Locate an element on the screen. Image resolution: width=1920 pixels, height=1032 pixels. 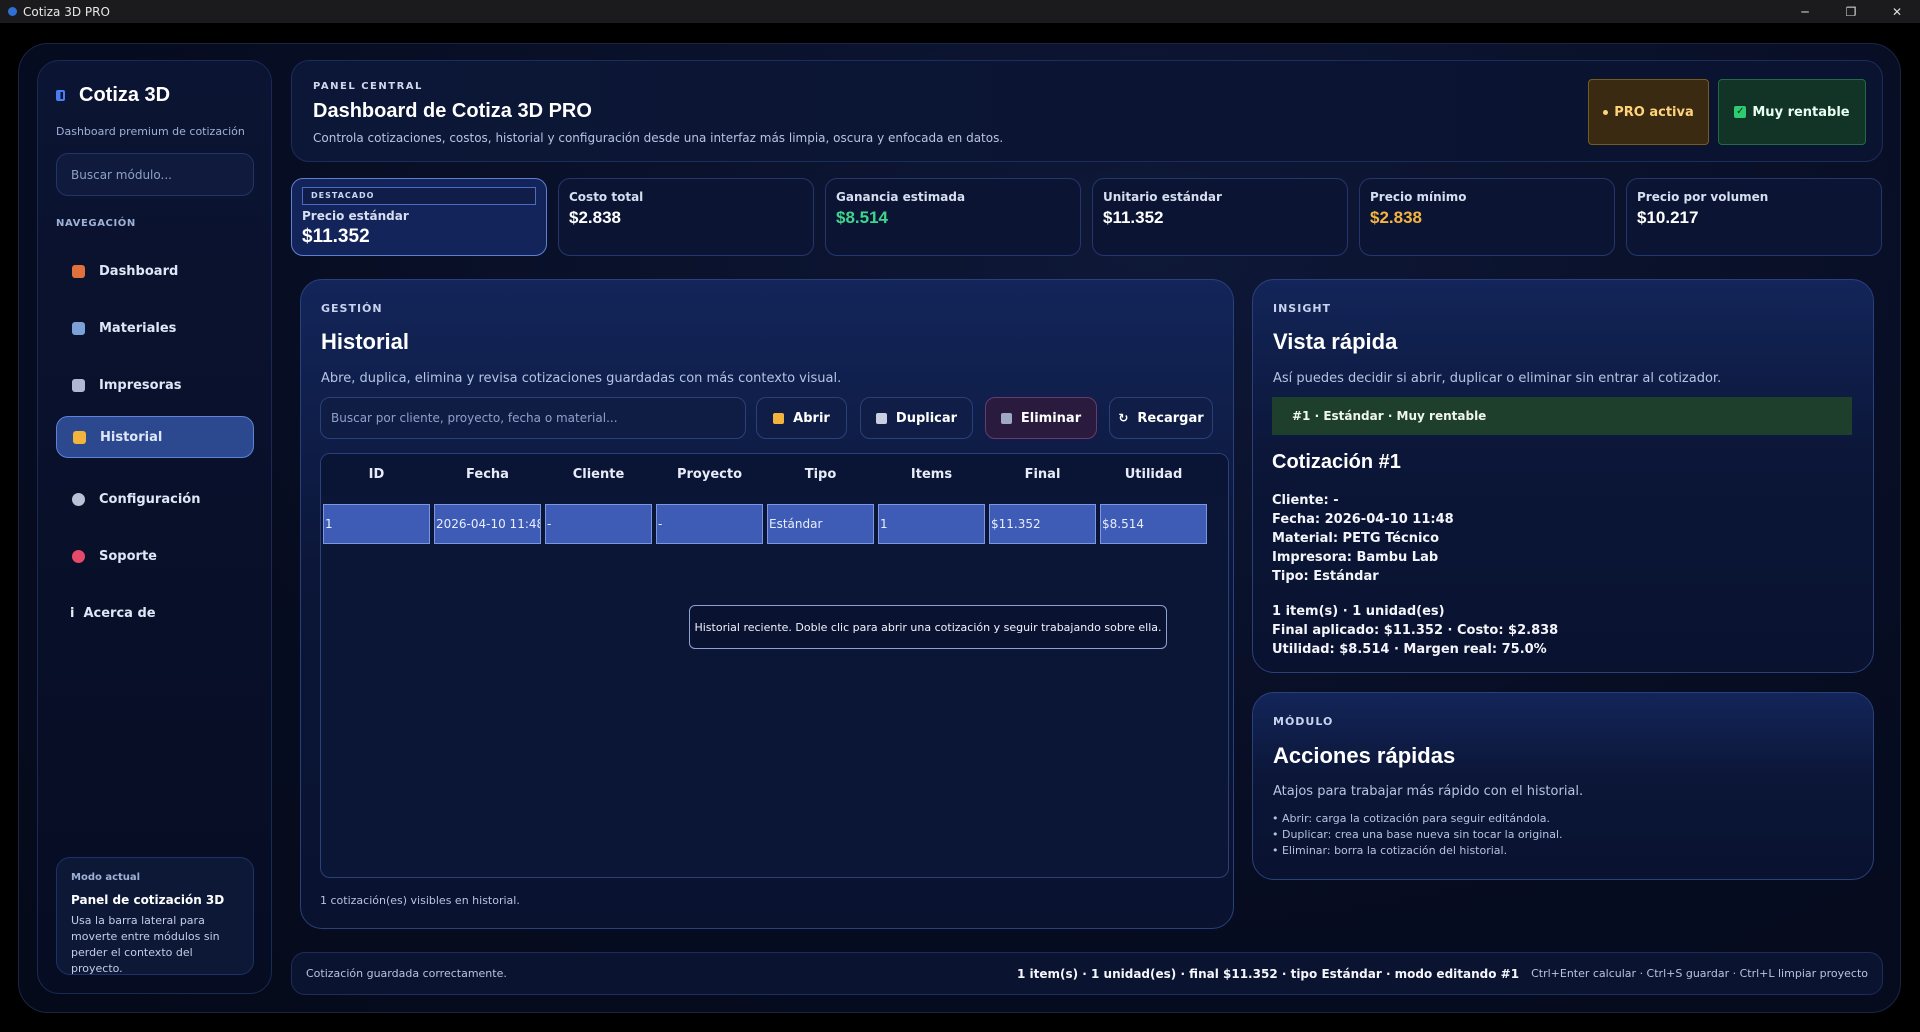
restore-button: ❐ is located at coordinates (1851, 11).